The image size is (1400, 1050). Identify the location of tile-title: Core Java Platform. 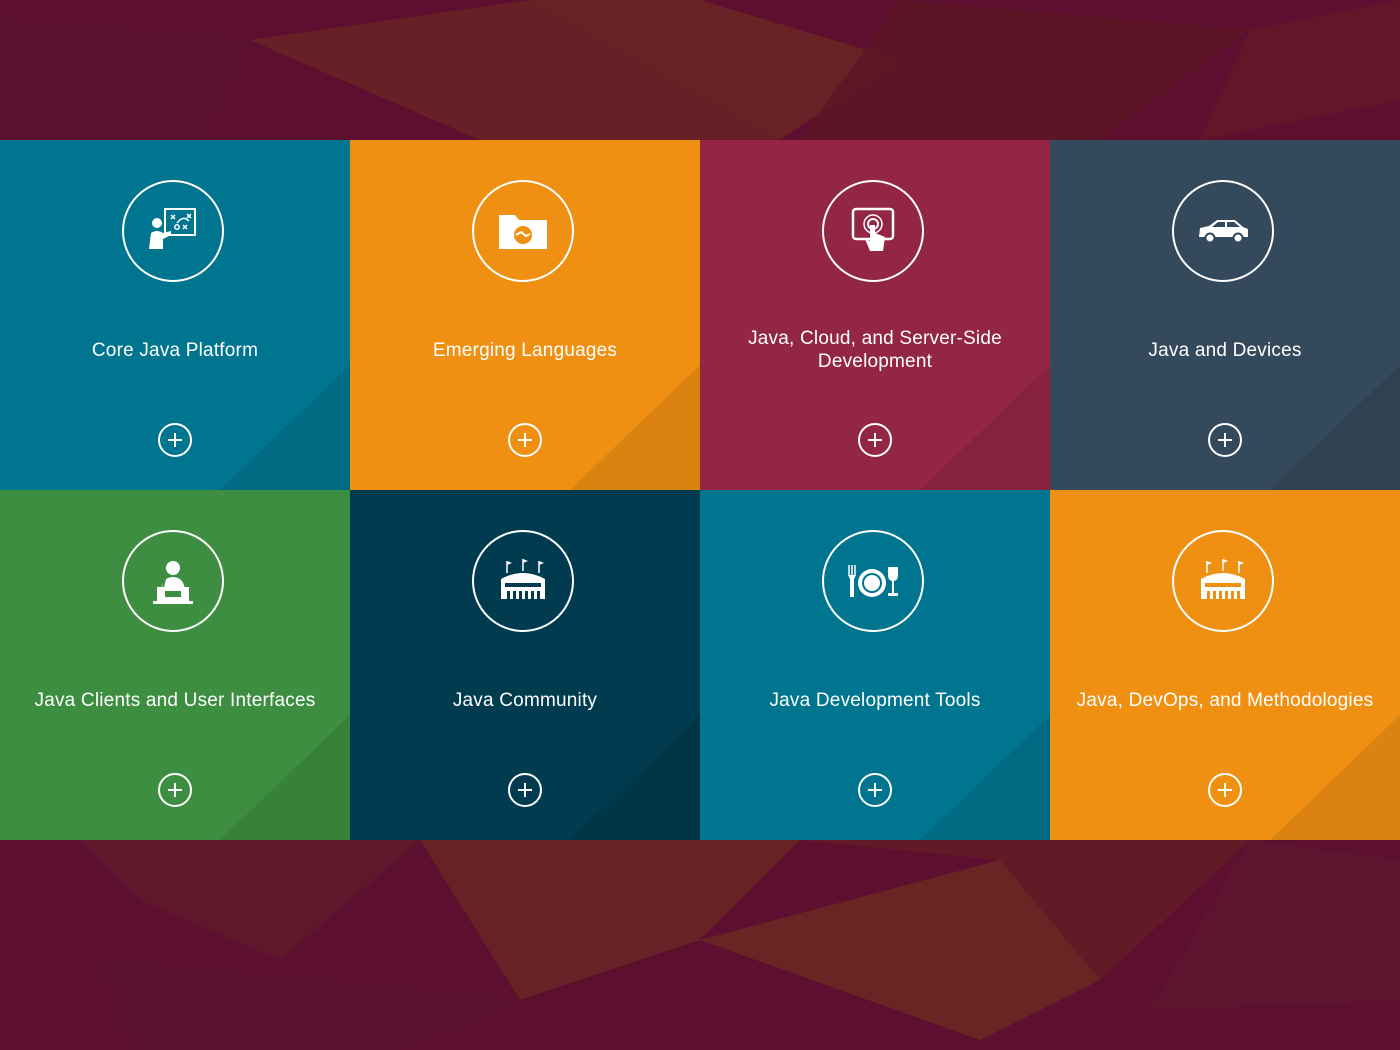
(175, 350).